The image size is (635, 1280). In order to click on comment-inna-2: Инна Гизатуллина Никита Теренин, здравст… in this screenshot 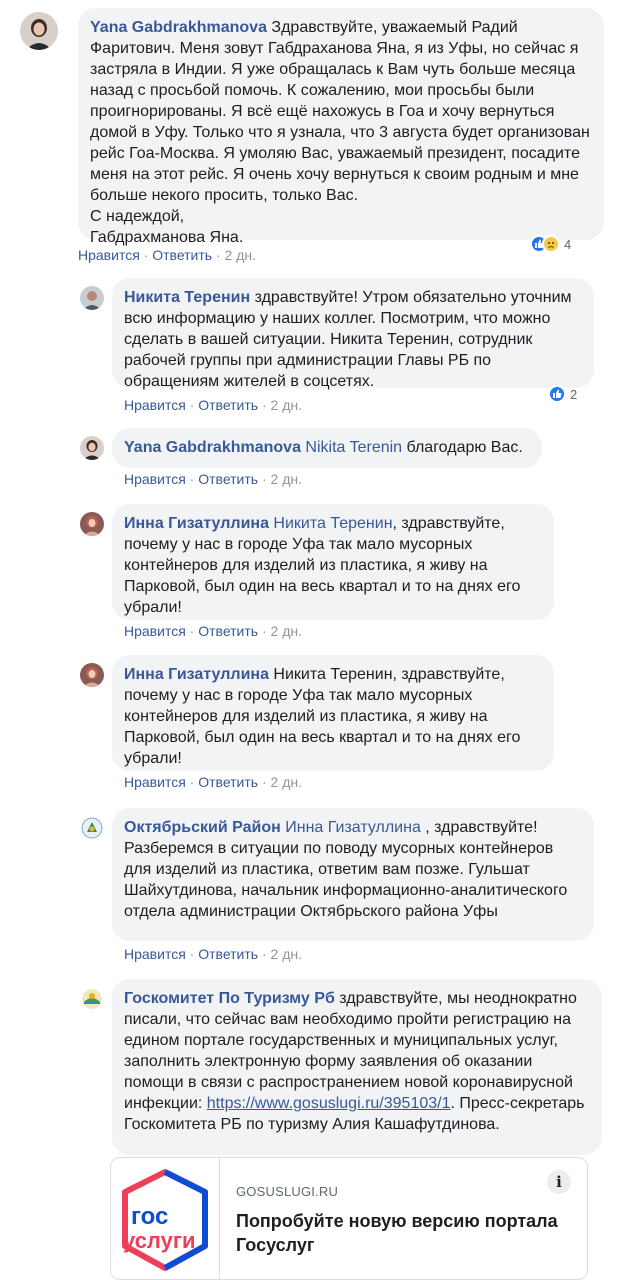, I will do `click(317, 713)`.